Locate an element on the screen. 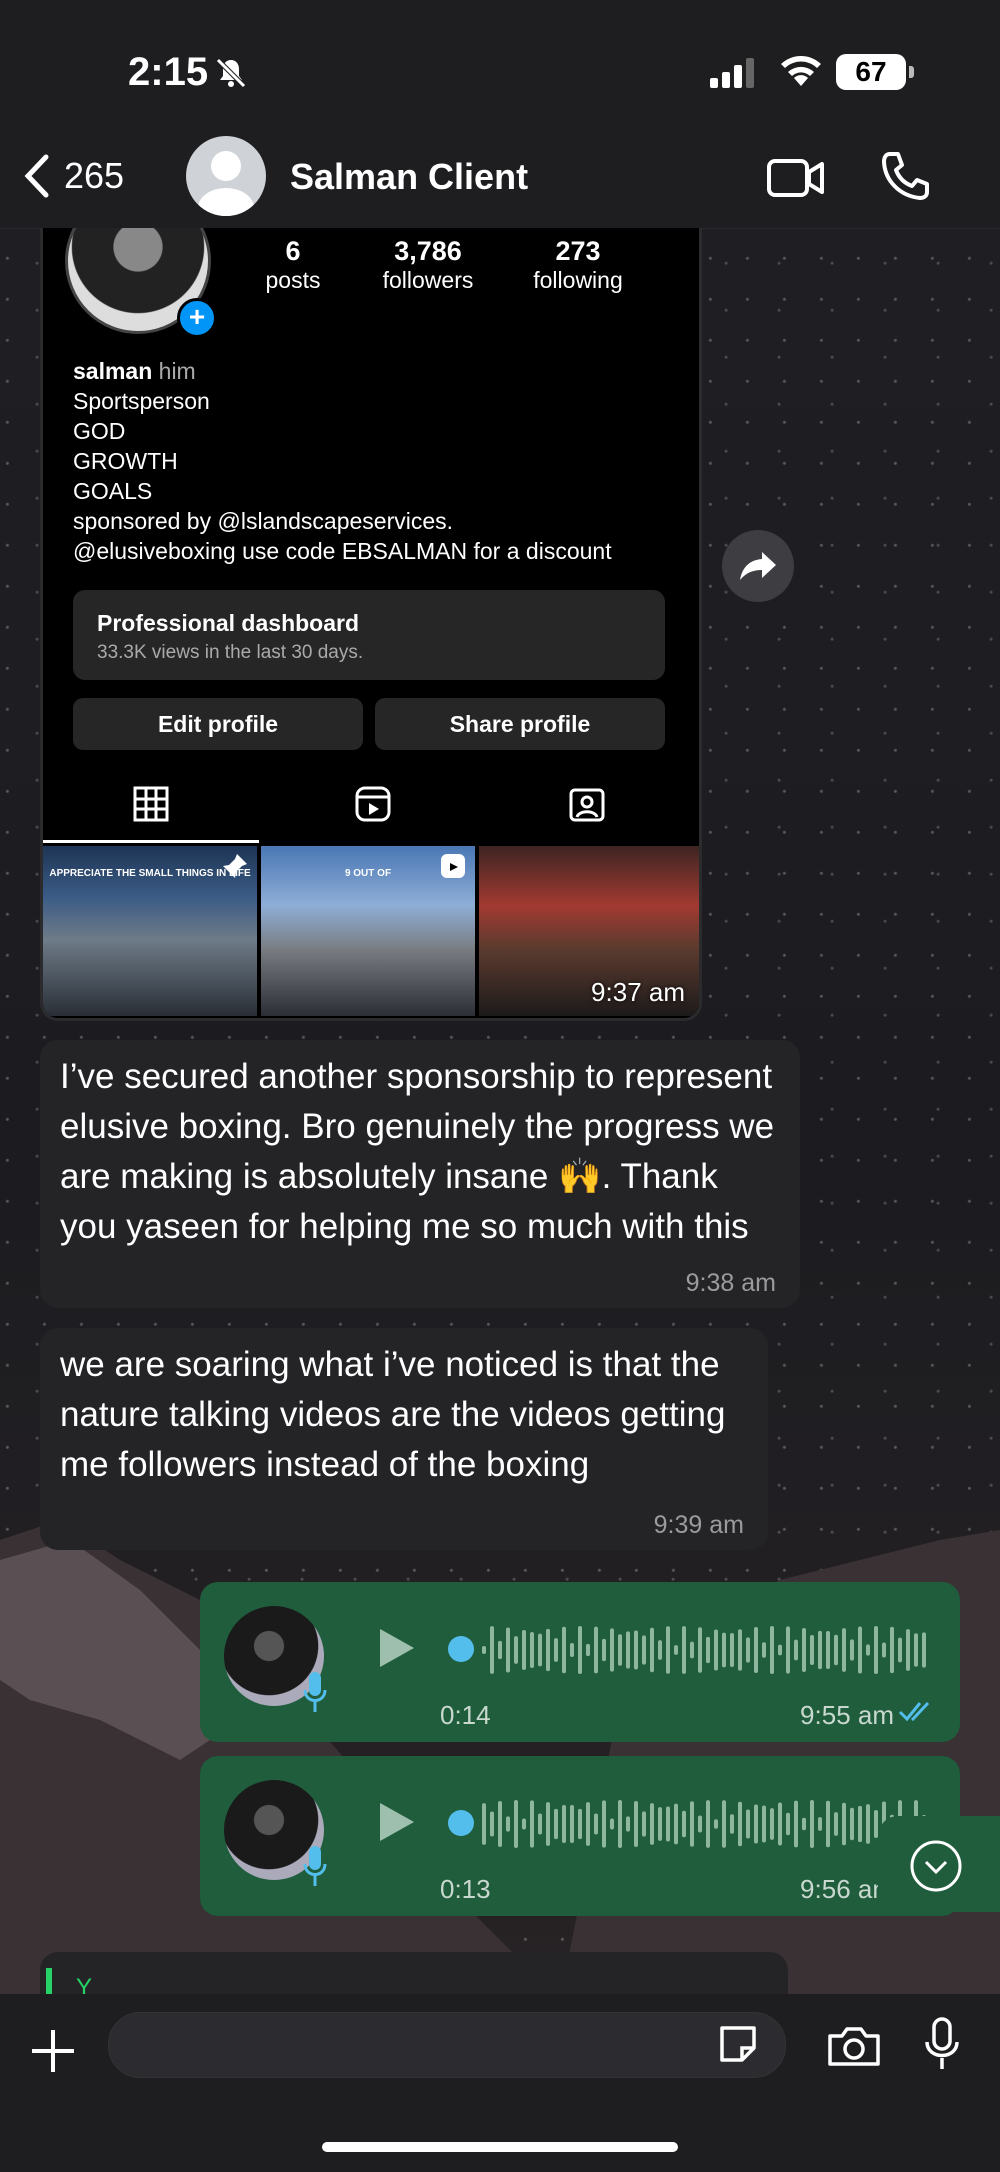  ig-pronoun: him is located at coordinates (177, 371).